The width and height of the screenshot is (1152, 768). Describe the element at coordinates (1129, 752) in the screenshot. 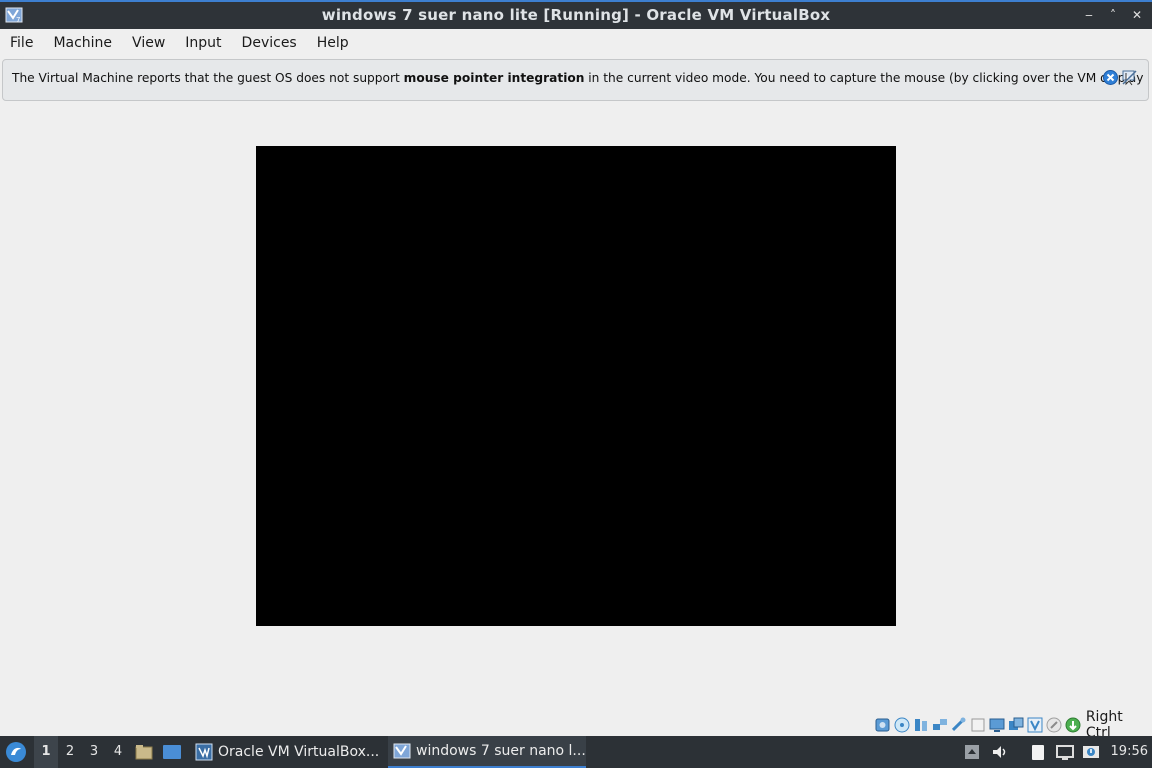

I see `clock: 19:56` at that location.